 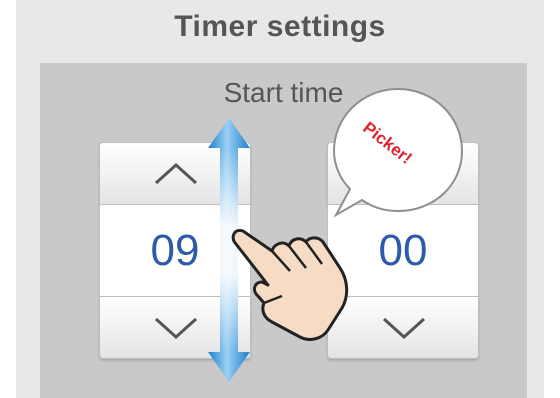 What do you see at coordinates (176, 173) in the screenshot?
I see `chevron-up-icon` at bounding box center [176, 173].